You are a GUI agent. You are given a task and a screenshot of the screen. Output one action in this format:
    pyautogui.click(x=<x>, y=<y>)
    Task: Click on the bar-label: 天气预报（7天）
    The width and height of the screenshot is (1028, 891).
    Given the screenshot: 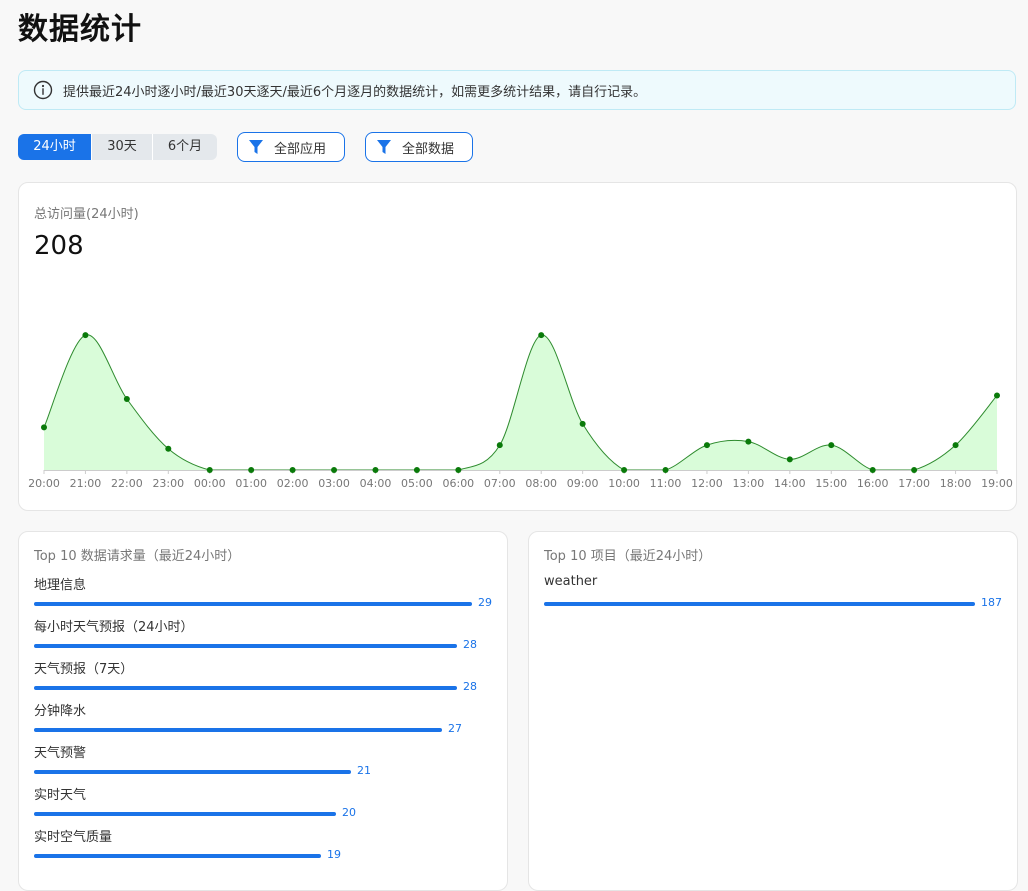 What is the action you would take?
    pyautogui.click(x=84, y=669)
    